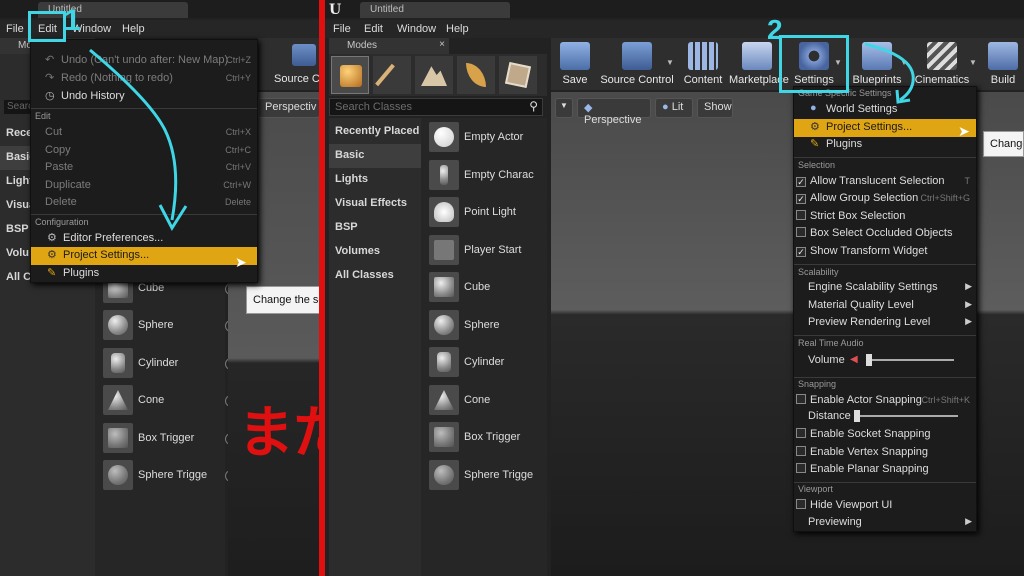  Describe the element at coordinates (279, 433) in the screenshot. I see `handwritten-note: または` at that location.